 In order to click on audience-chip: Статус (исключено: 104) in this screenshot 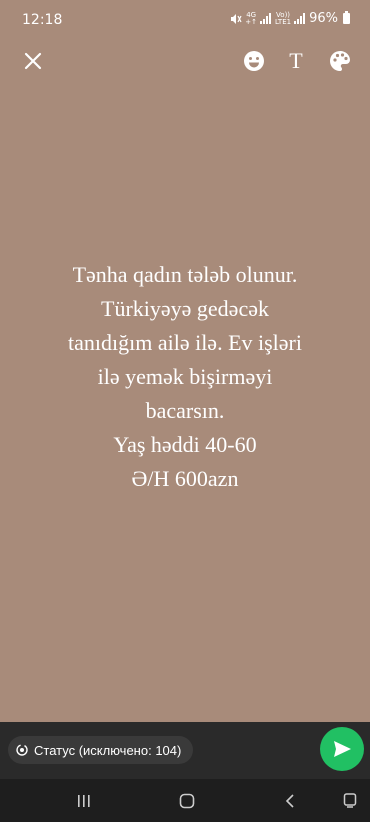, I will do `click(101, 750)`.